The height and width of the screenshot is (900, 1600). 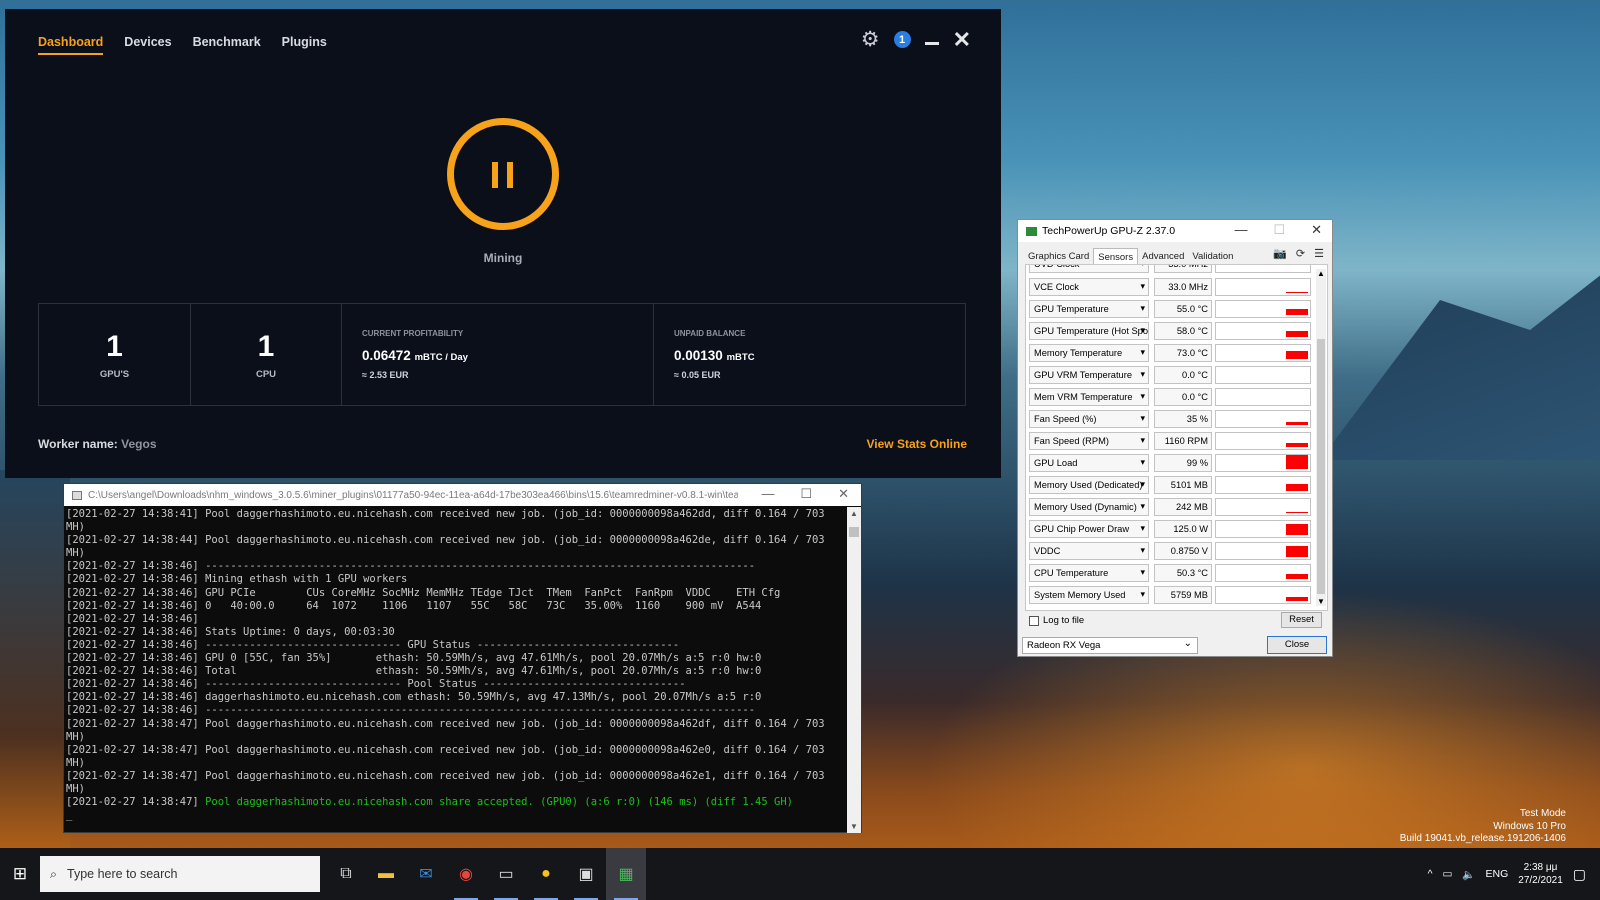 I want to click on sensor-name: CPU Temperature, so click(x=1089, y=573).